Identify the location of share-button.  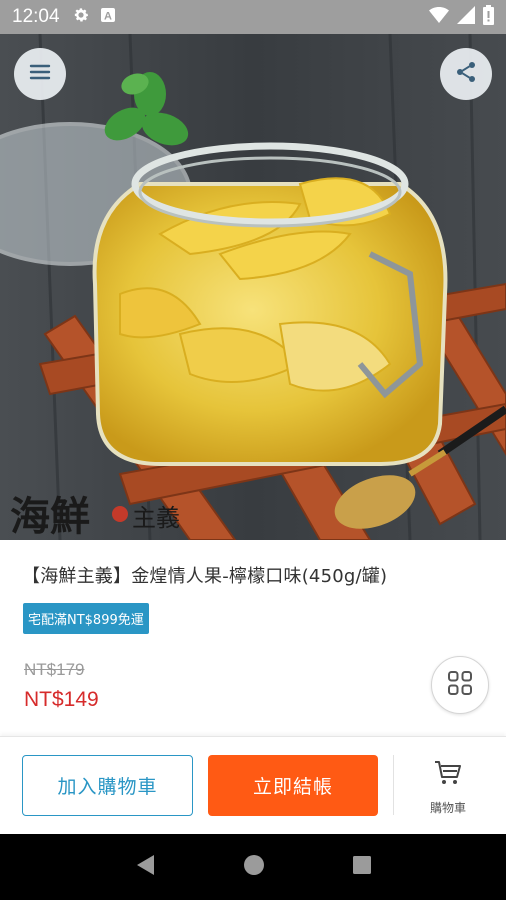
(466, 74).